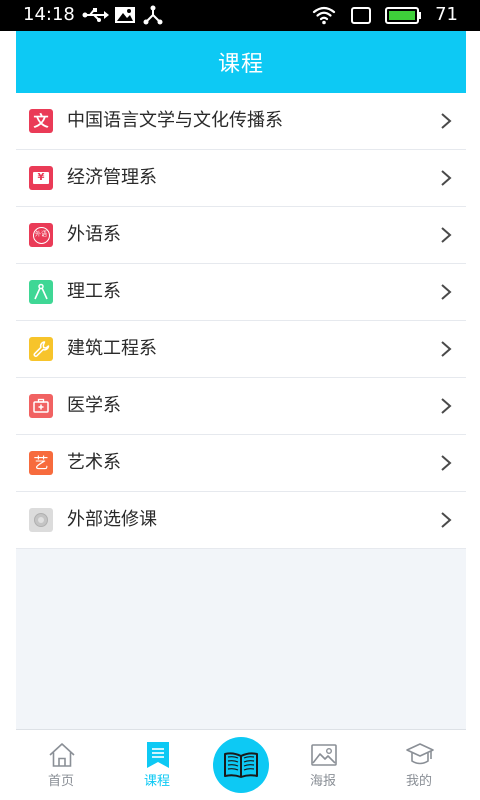 The image size is (480, 800). I want to click on battery-icon, so click(403, 15).